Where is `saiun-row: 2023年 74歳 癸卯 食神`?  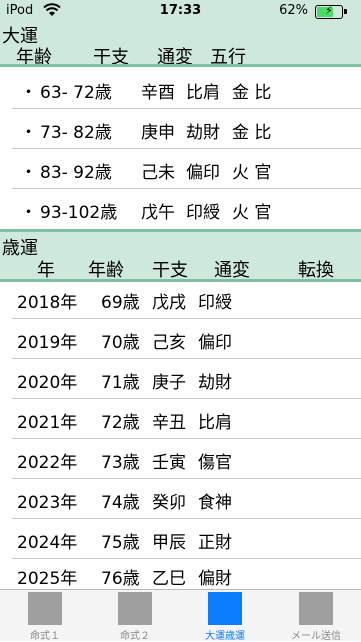 saiun-row: 2023年 74歳 癸卯 食神 is located at coordinates (180, 499).